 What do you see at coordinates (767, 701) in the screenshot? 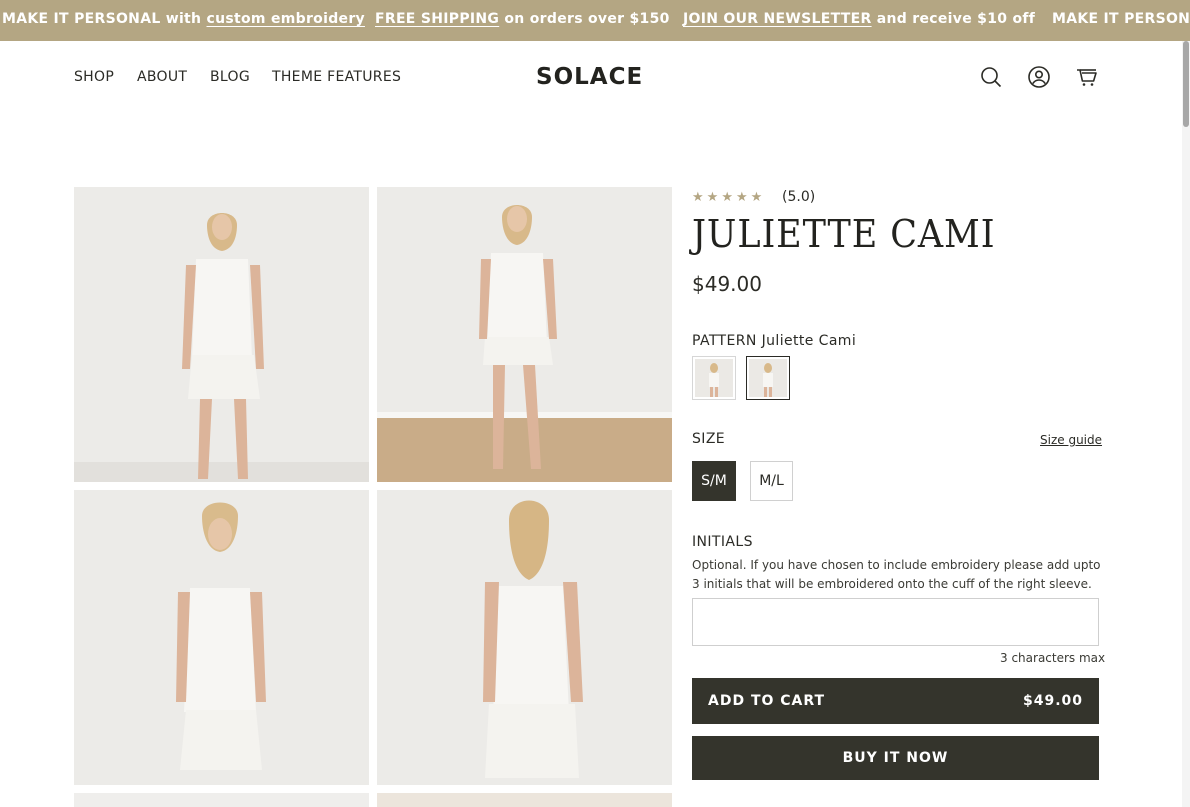
I see `add-to-cart-label: ADD TO CART` at bounding box center [767, 701].